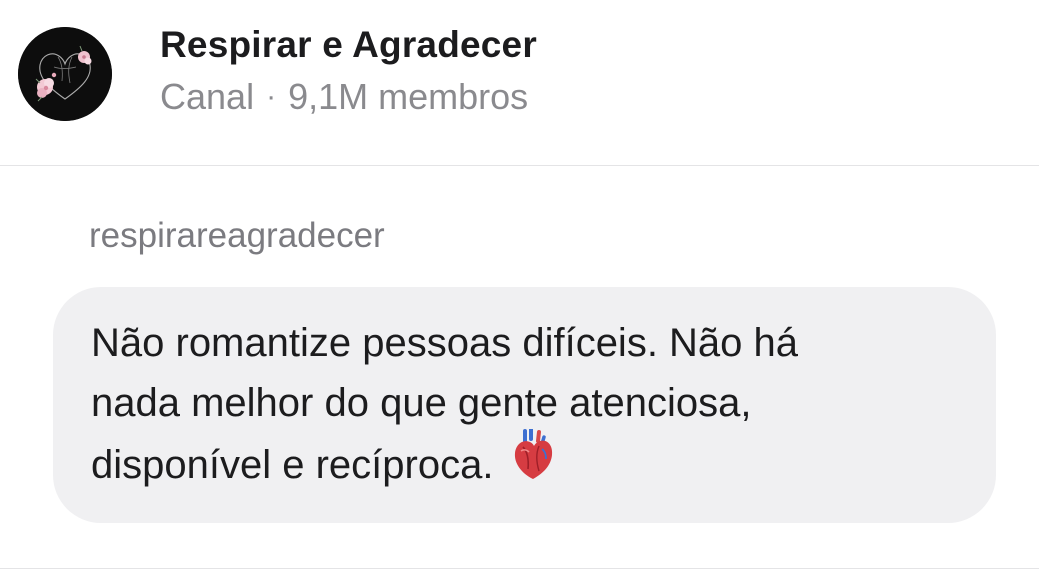 The height and width of the screenshot is (573, 1039). Describe the element at coordinates (207, 96) in the screenshot. I see `channel-type-label: Canal` at that location.